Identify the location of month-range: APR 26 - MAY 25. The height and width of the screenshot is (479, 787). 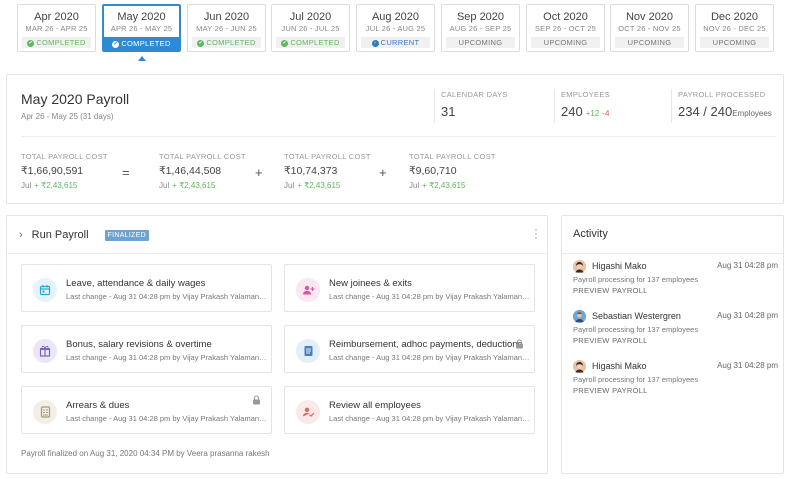
(141, 28).